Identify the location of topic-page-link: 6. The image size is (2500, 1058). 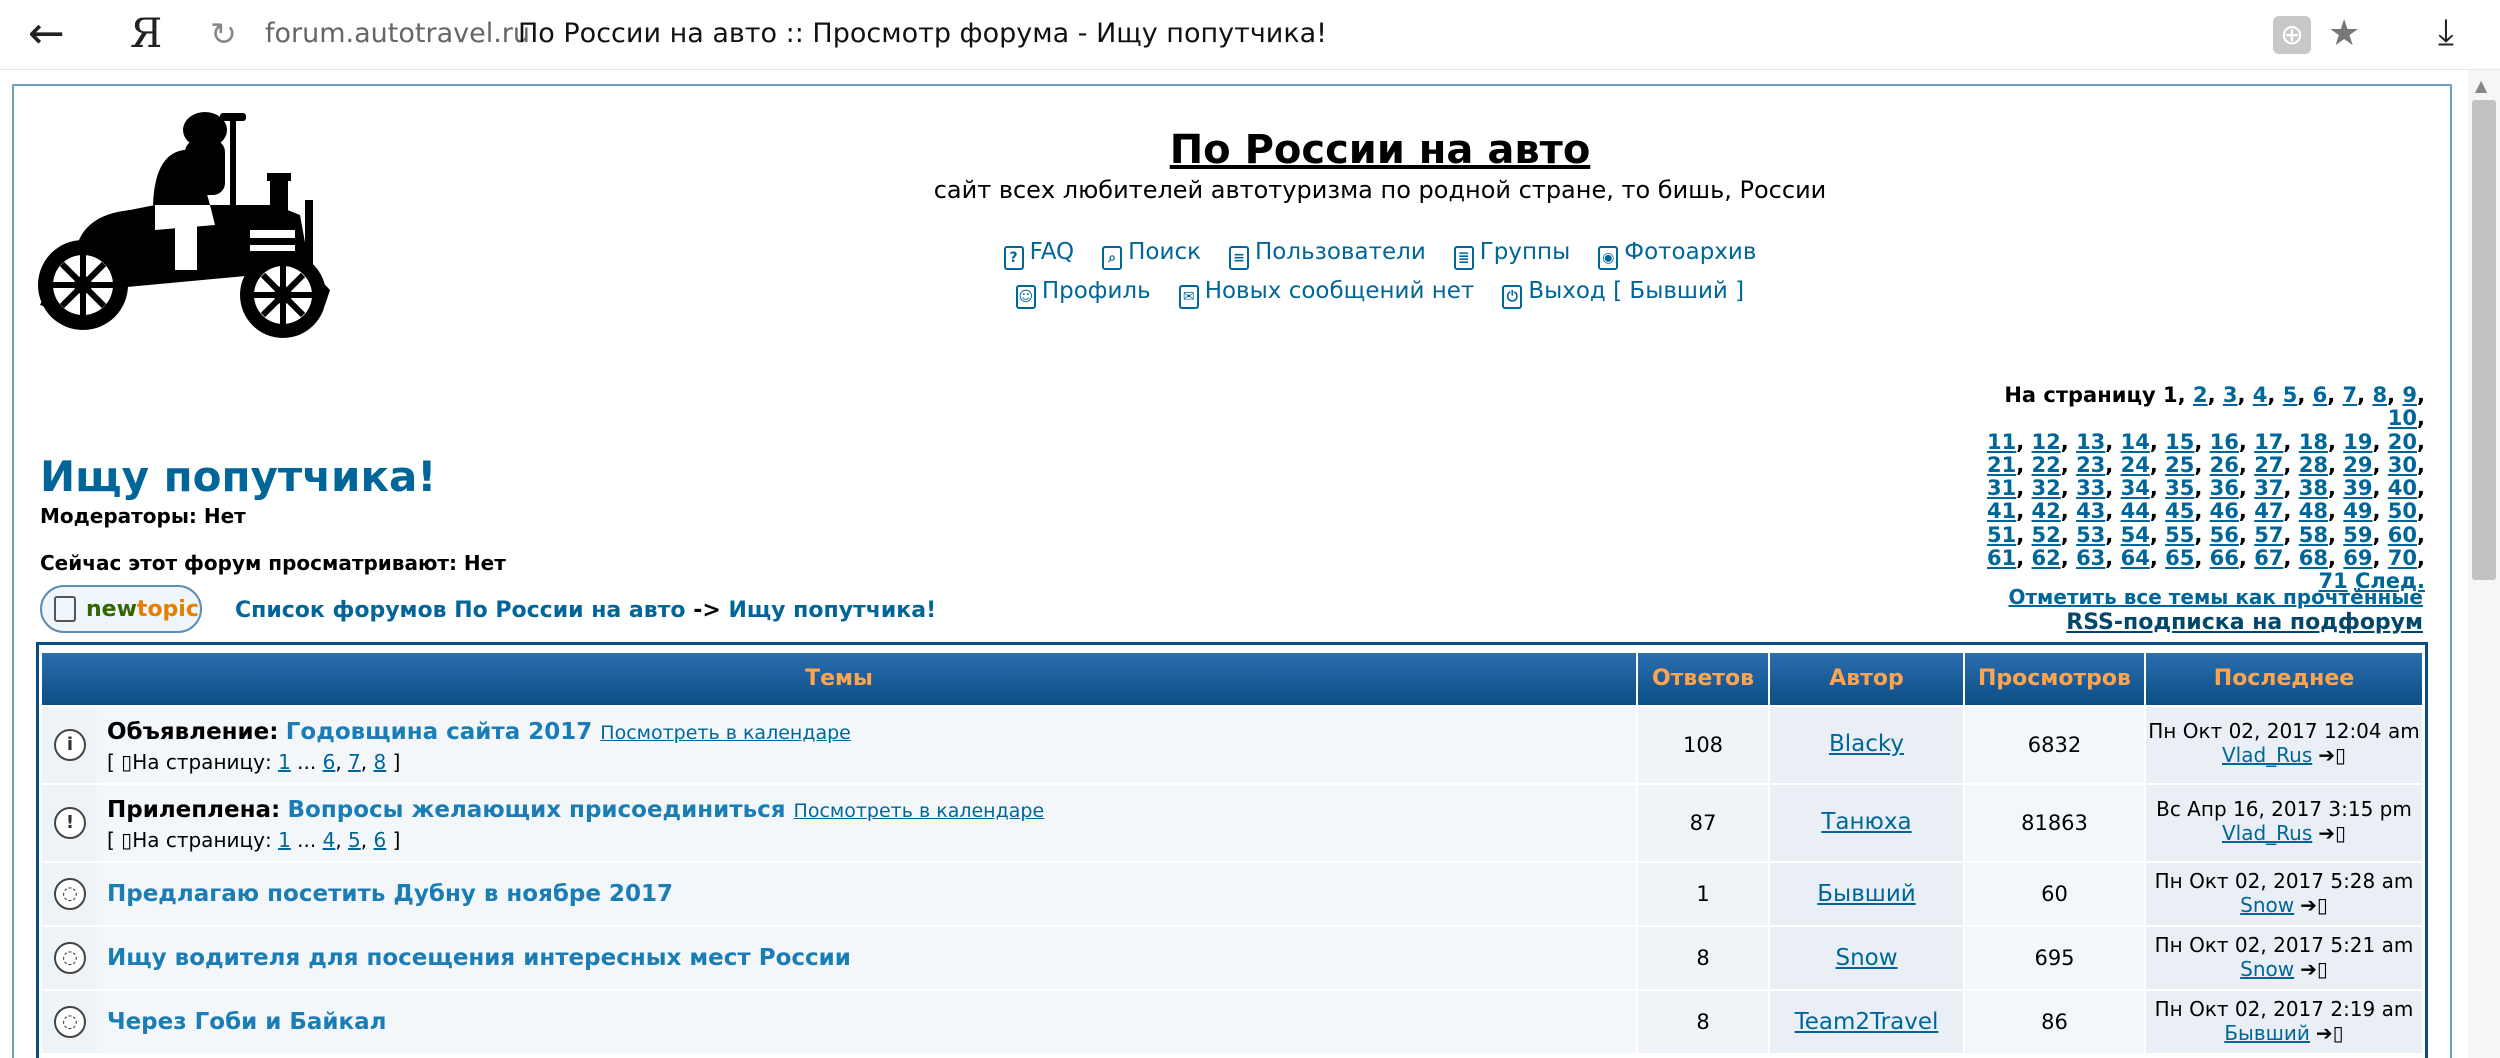
(329, 762).